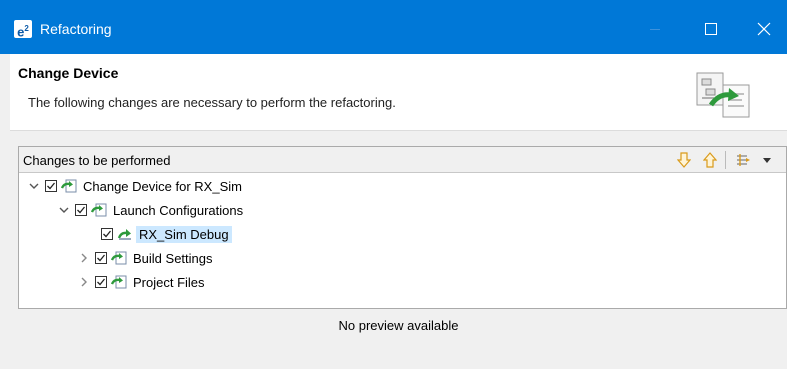 This screenshot has width=787, height=369. I want to click on filter-changes-icon, so click(743, 160).